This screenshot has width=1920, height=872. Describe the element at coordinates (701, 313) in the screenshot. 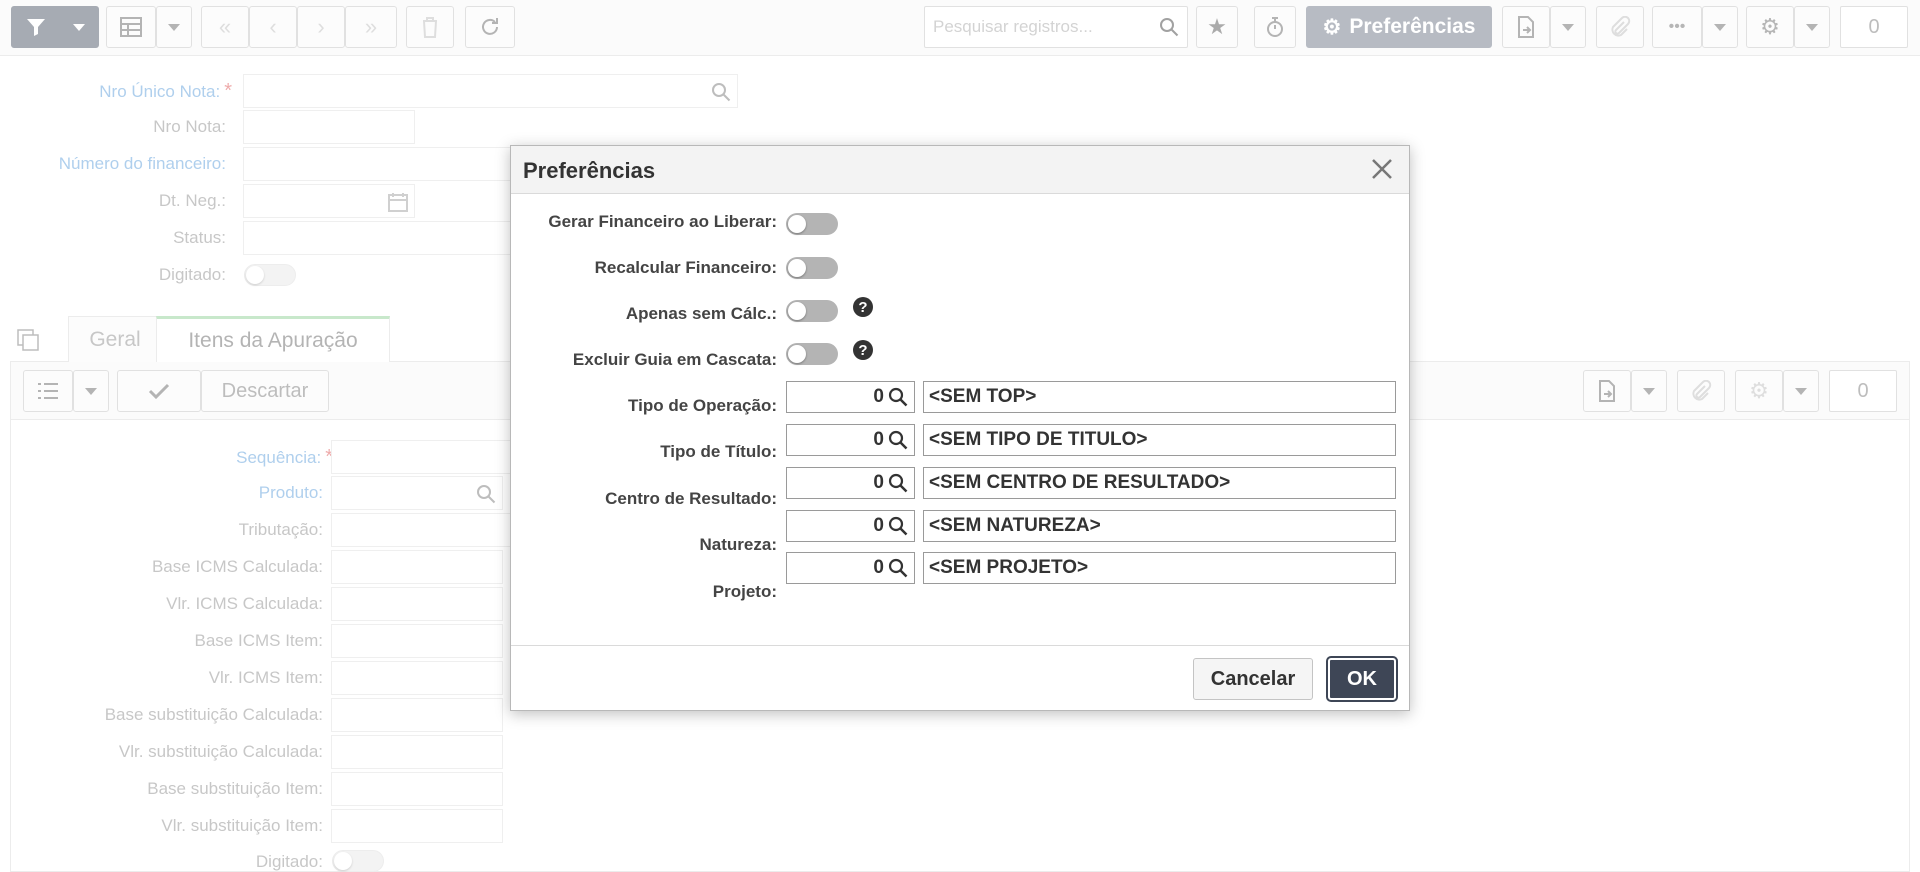

I see `toggle-label-apenas-sem-calc: Apenas sem Cálc.:` at that location.